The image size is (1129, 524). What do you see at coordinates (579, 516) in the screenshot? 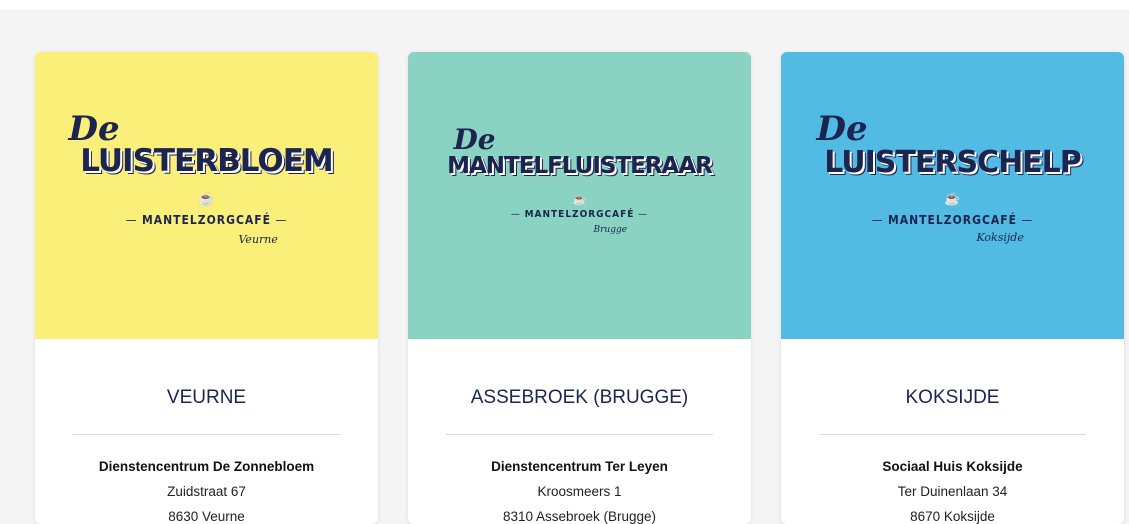
I see `card-postal-city: 8310 Assebroek (Brugge)` at bounding box center [579, 516].